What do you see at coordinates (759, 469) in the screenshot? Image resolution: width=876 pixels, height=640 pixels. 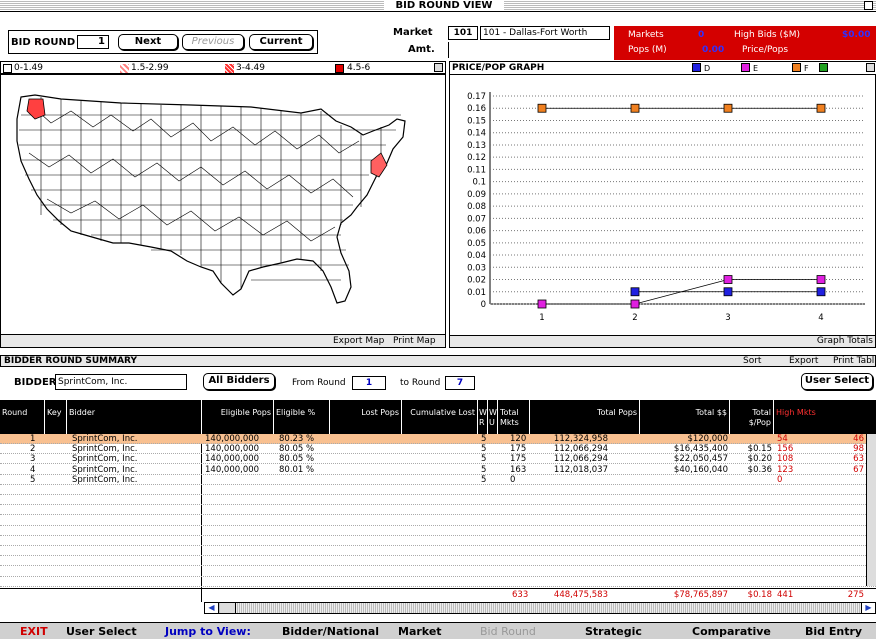 I see `cell-perpop: $0.36` at bounding box center [759, 469].